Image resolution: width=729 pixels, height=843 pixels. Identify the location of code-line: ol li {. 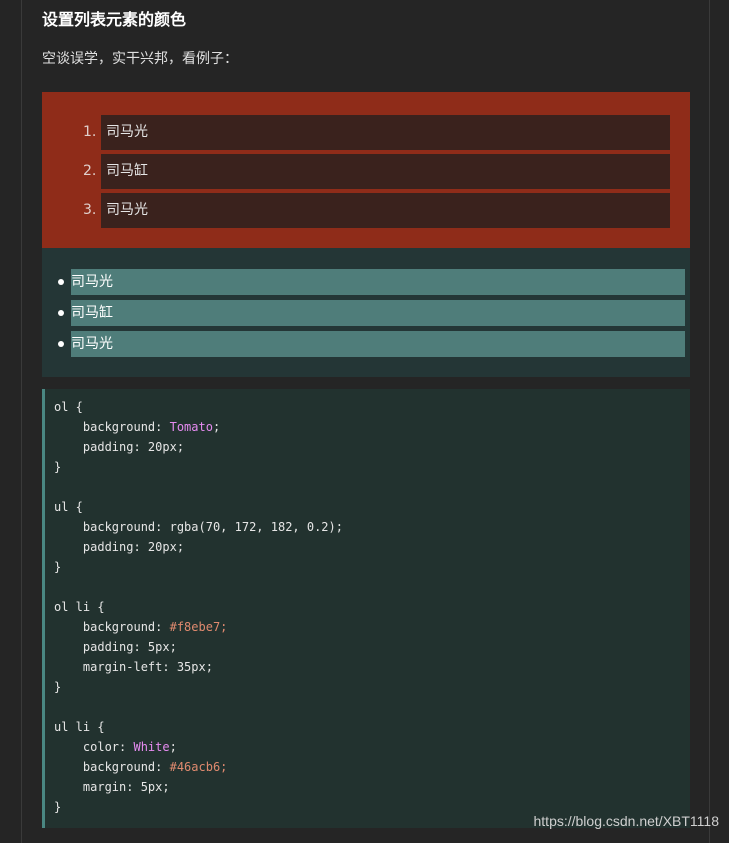
(372, 607).